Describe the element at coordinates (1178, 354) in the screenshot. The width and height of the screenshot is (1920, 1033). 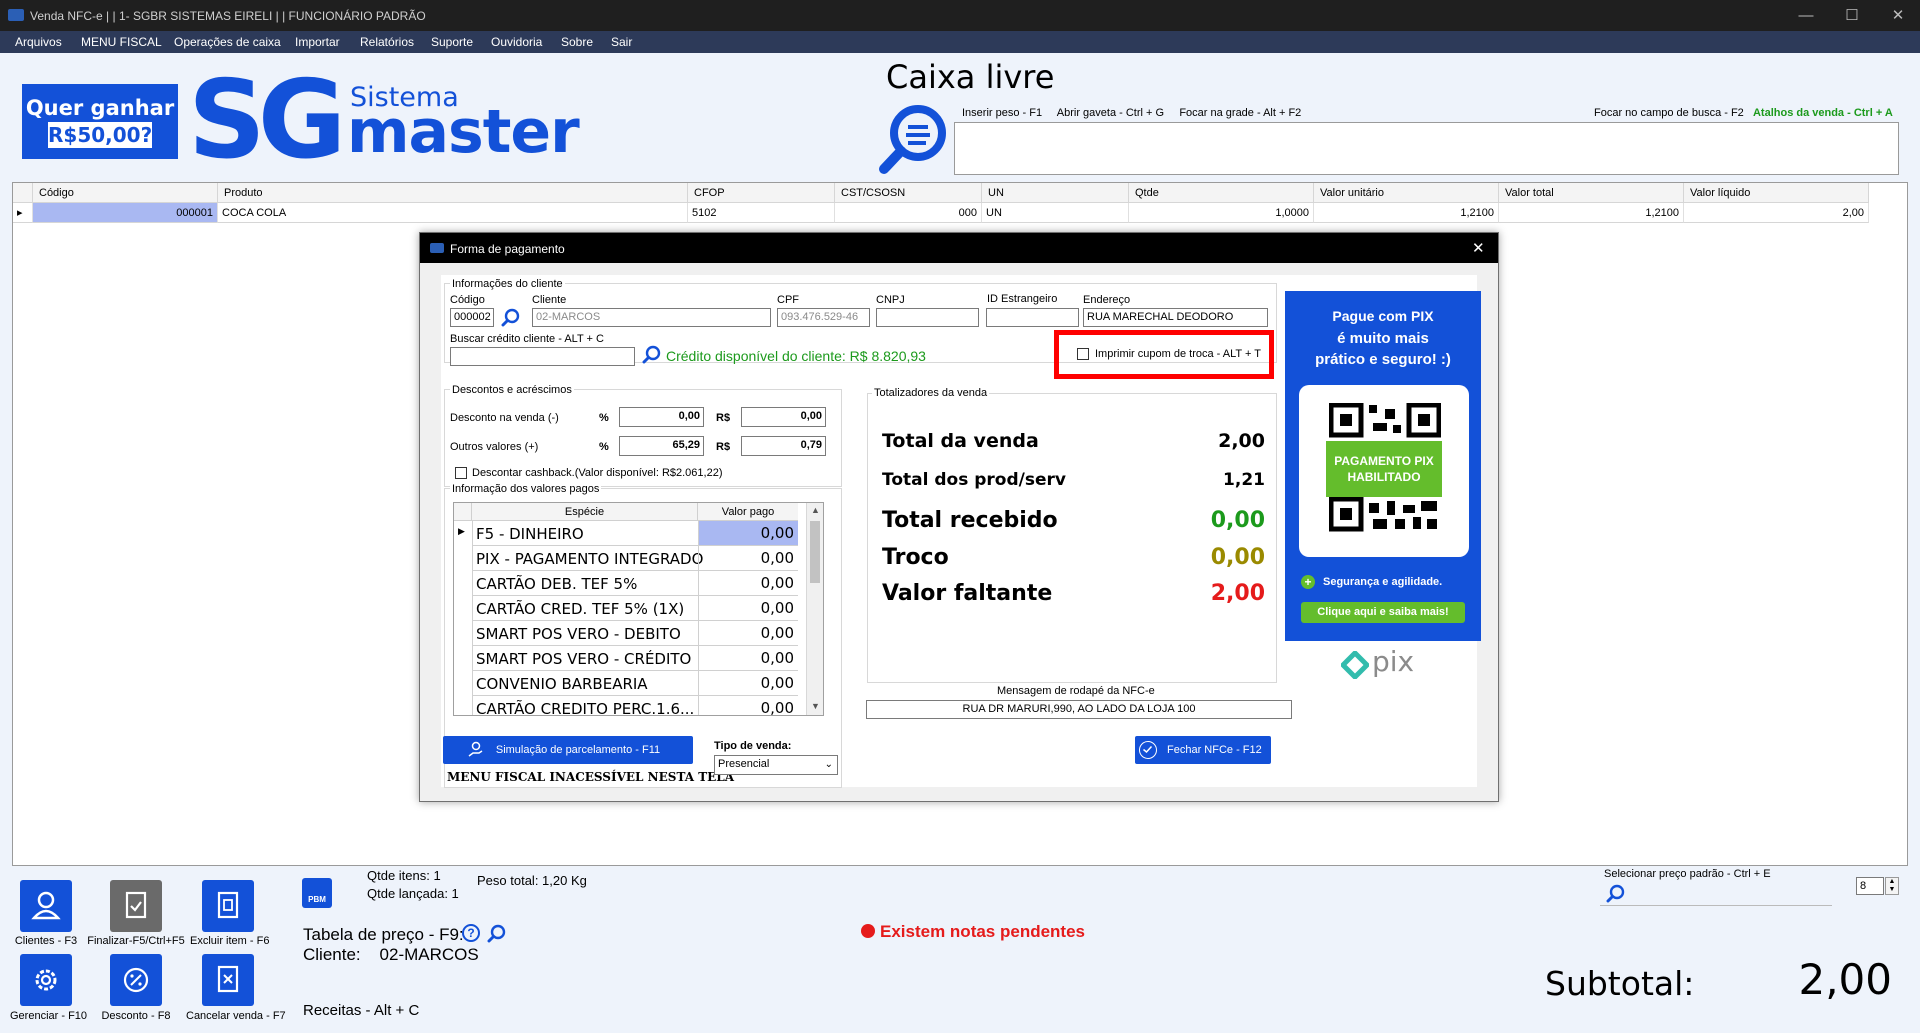
I see `imprimir-cupom-label: Imprimir cupom de troca - ALT + T` at that location.